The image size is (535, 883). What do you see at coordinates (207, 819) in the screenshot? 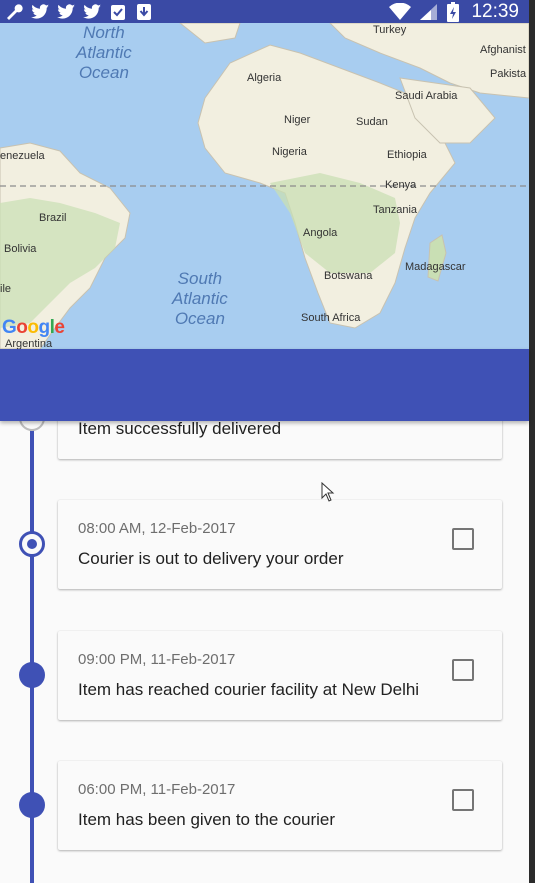
I see `timeline-message: Item has been given to the courier` at bounding box center [207, 819].